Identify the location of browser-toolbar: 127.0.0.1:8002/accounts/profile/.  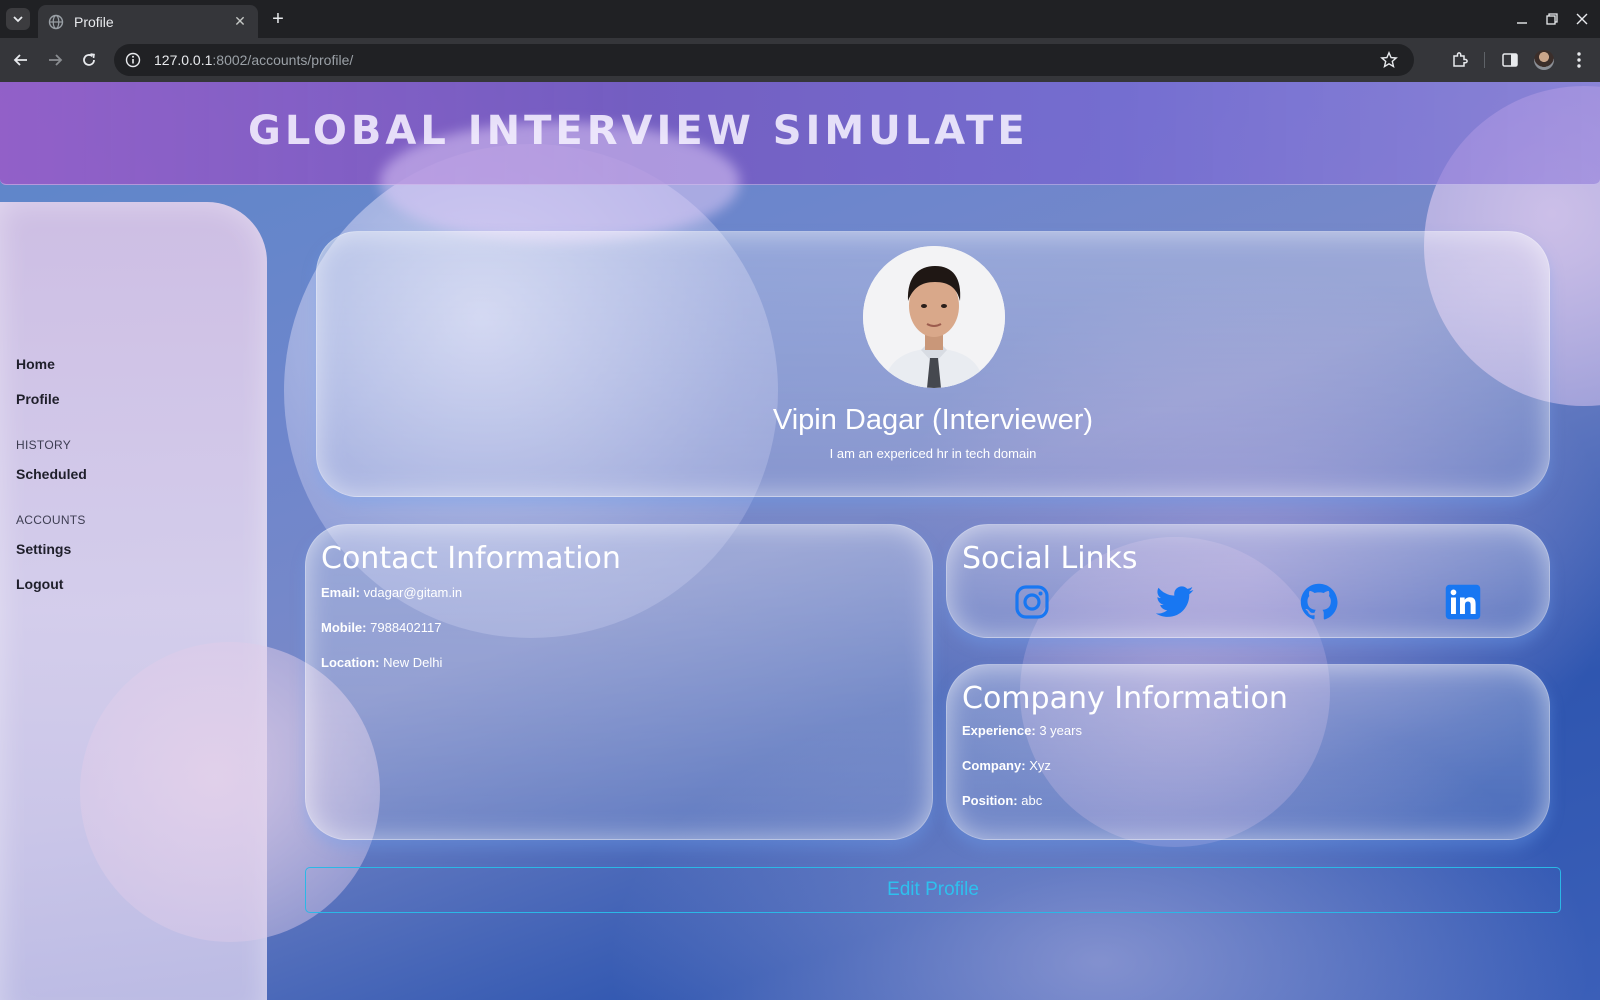
(800, 60).